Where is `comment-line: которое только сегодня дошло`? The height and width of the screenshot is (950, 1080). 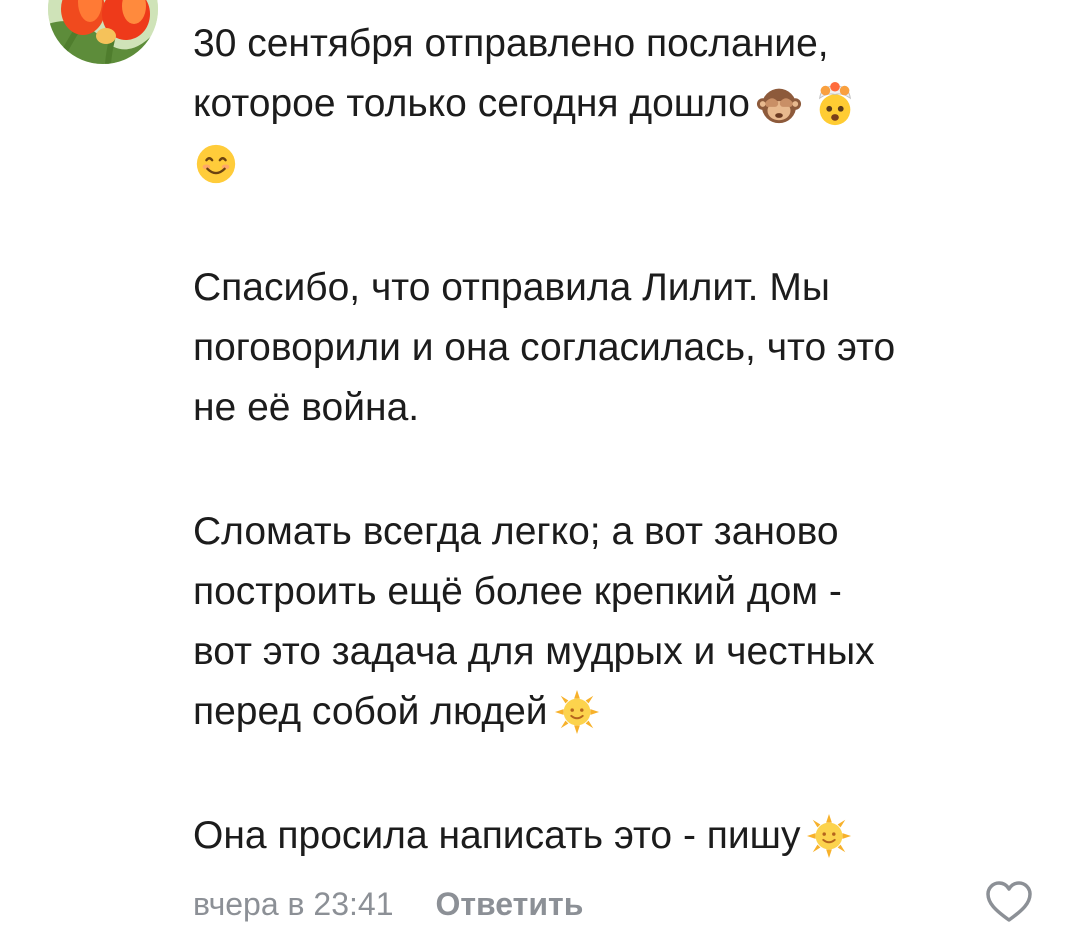 comment-line: которое только сегодня дошло is located at coordinates (623, 104).